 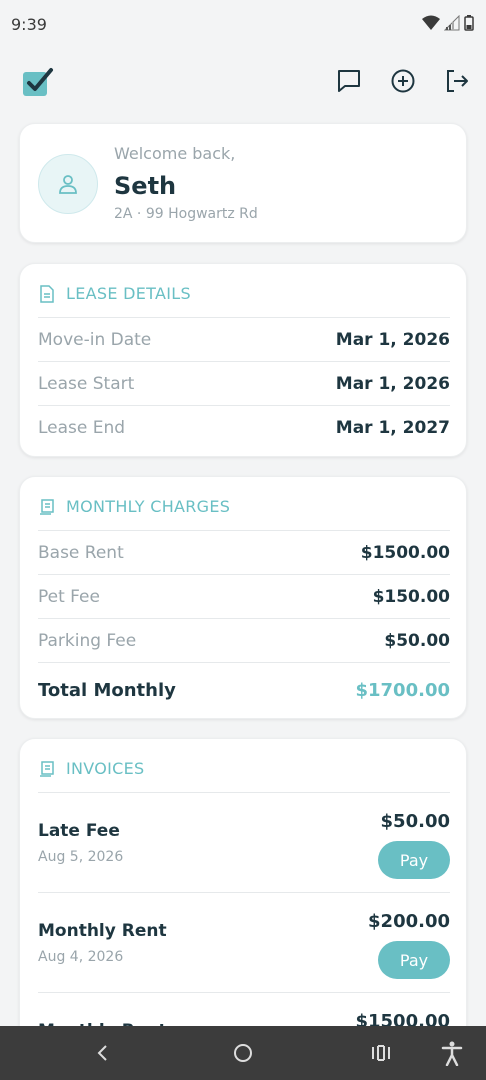 What do you see at coordinates (102, 931) in the screenshot?
I see `invoice-title: Monthly Rent` at bounding box center [102, 931].